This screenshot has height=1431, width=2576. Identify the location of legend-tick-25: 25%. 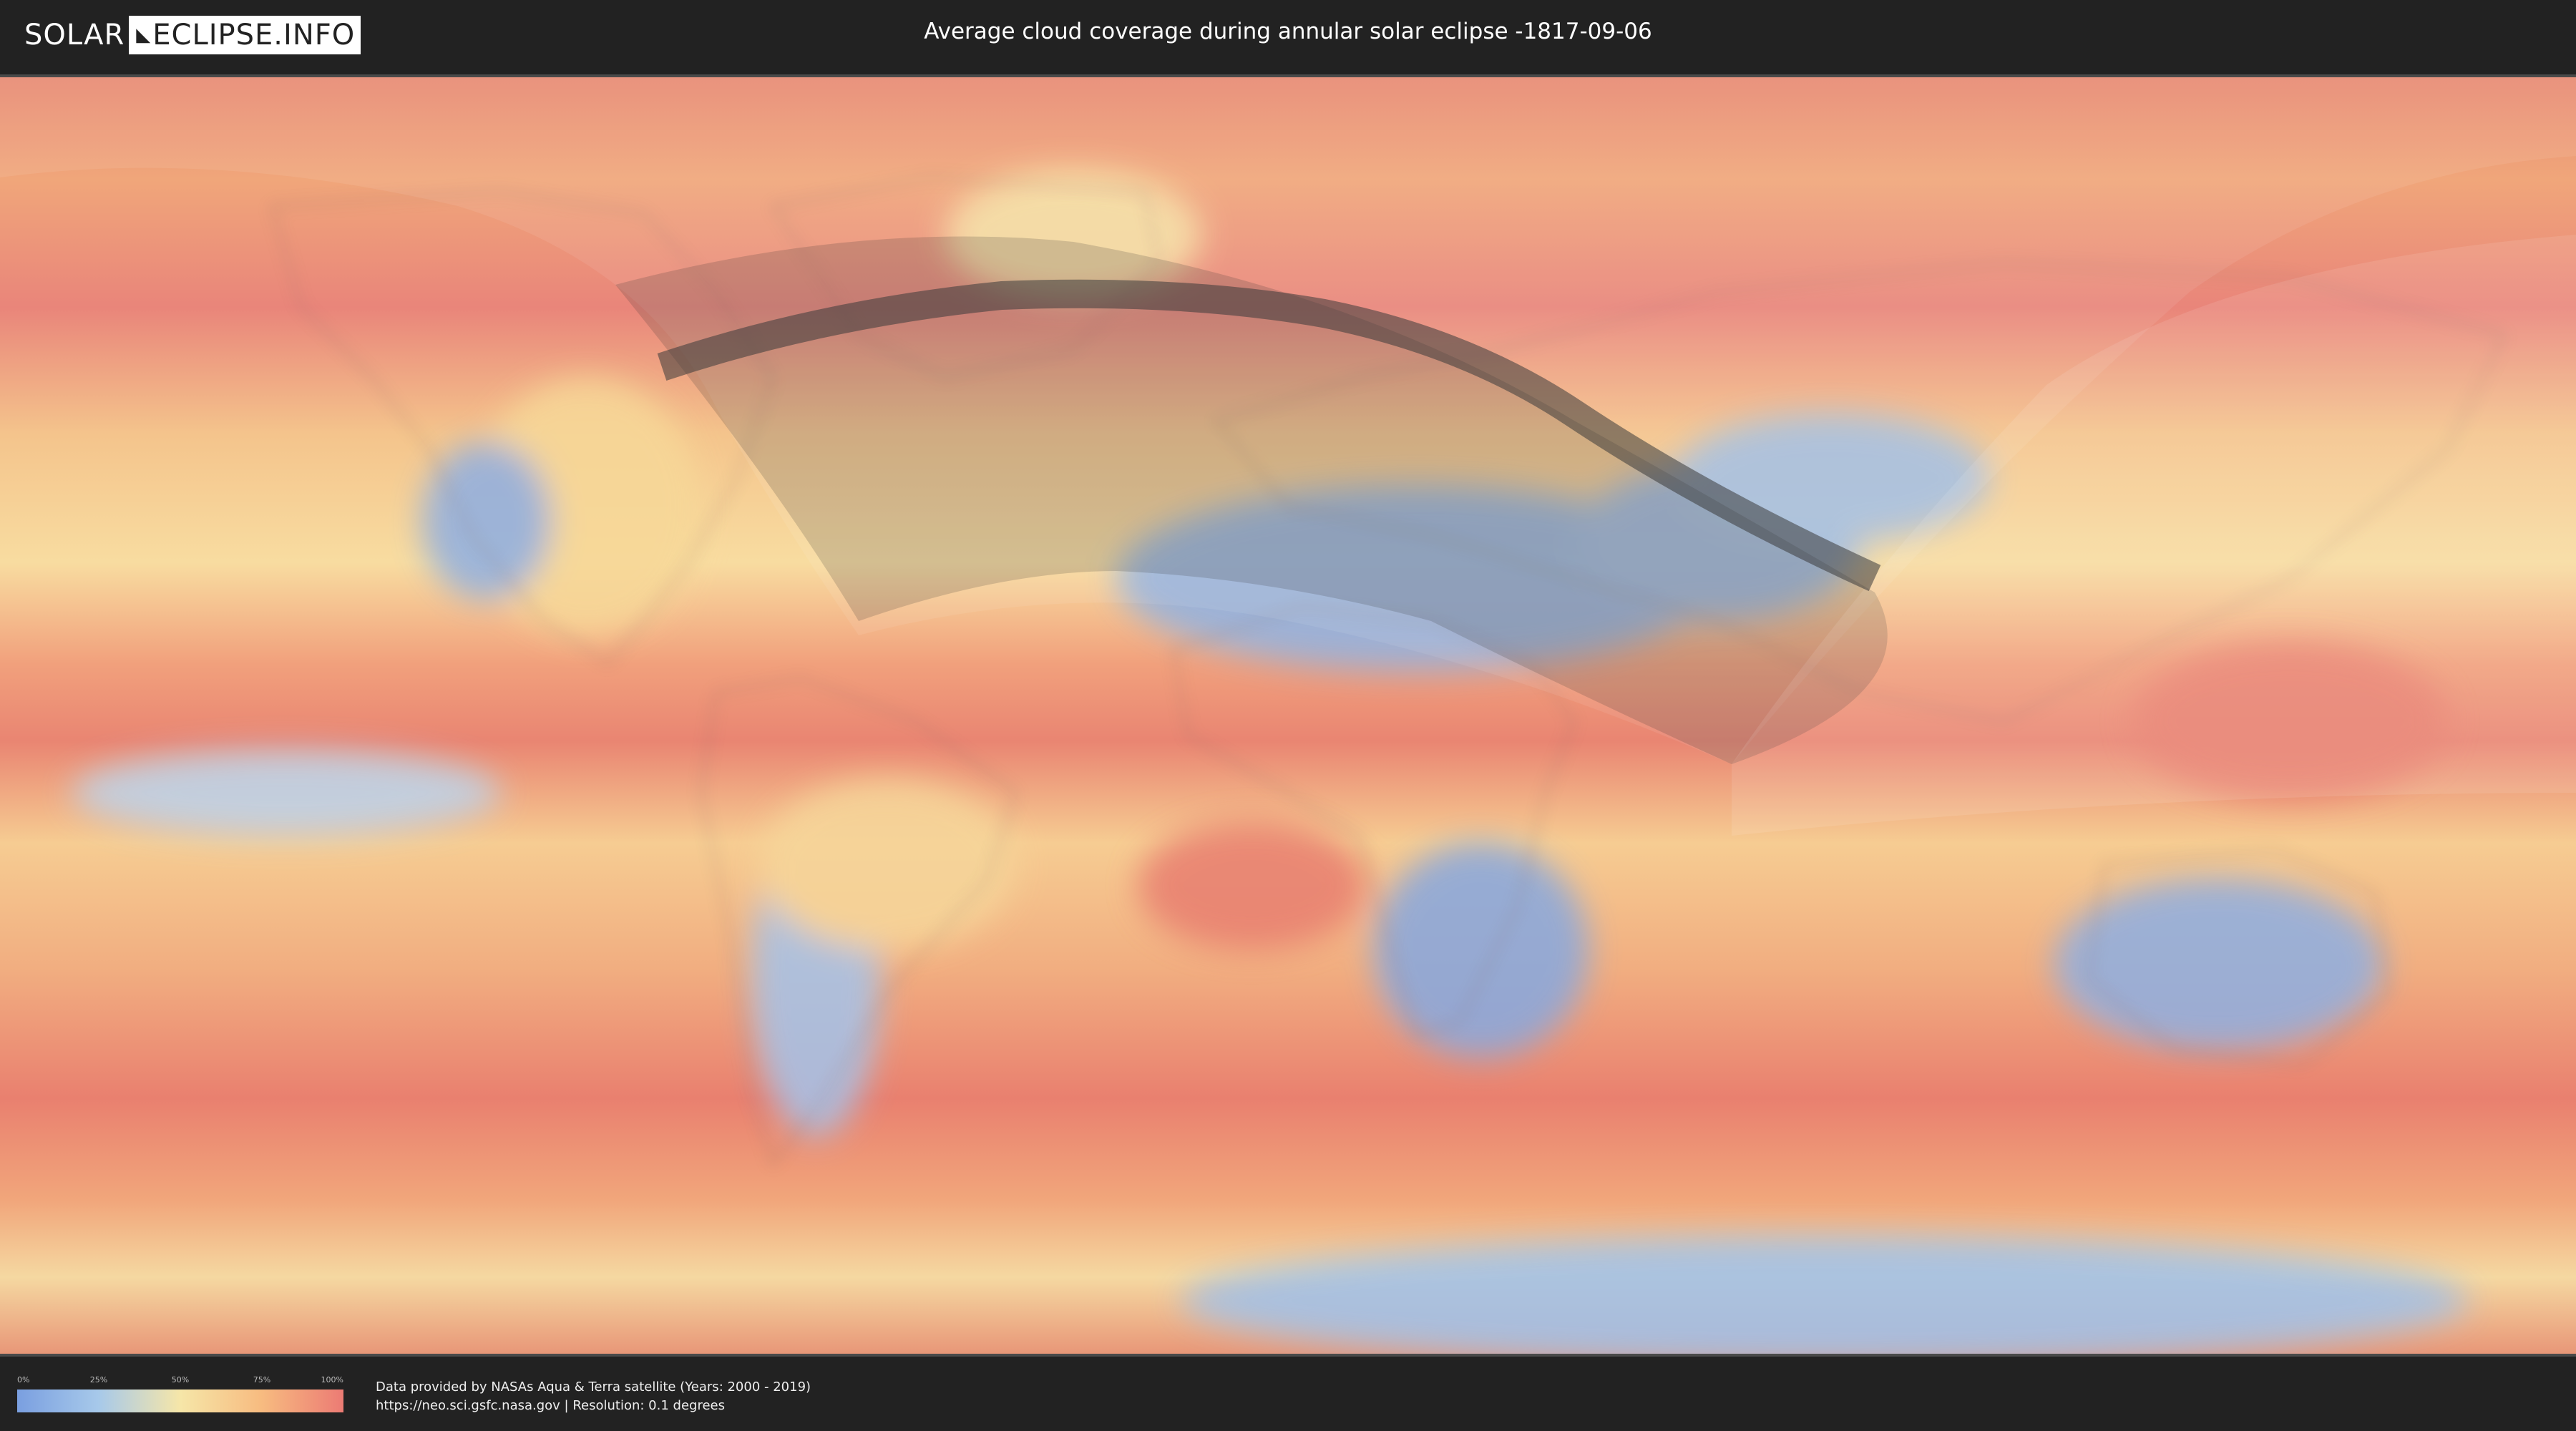
(98, 1379).